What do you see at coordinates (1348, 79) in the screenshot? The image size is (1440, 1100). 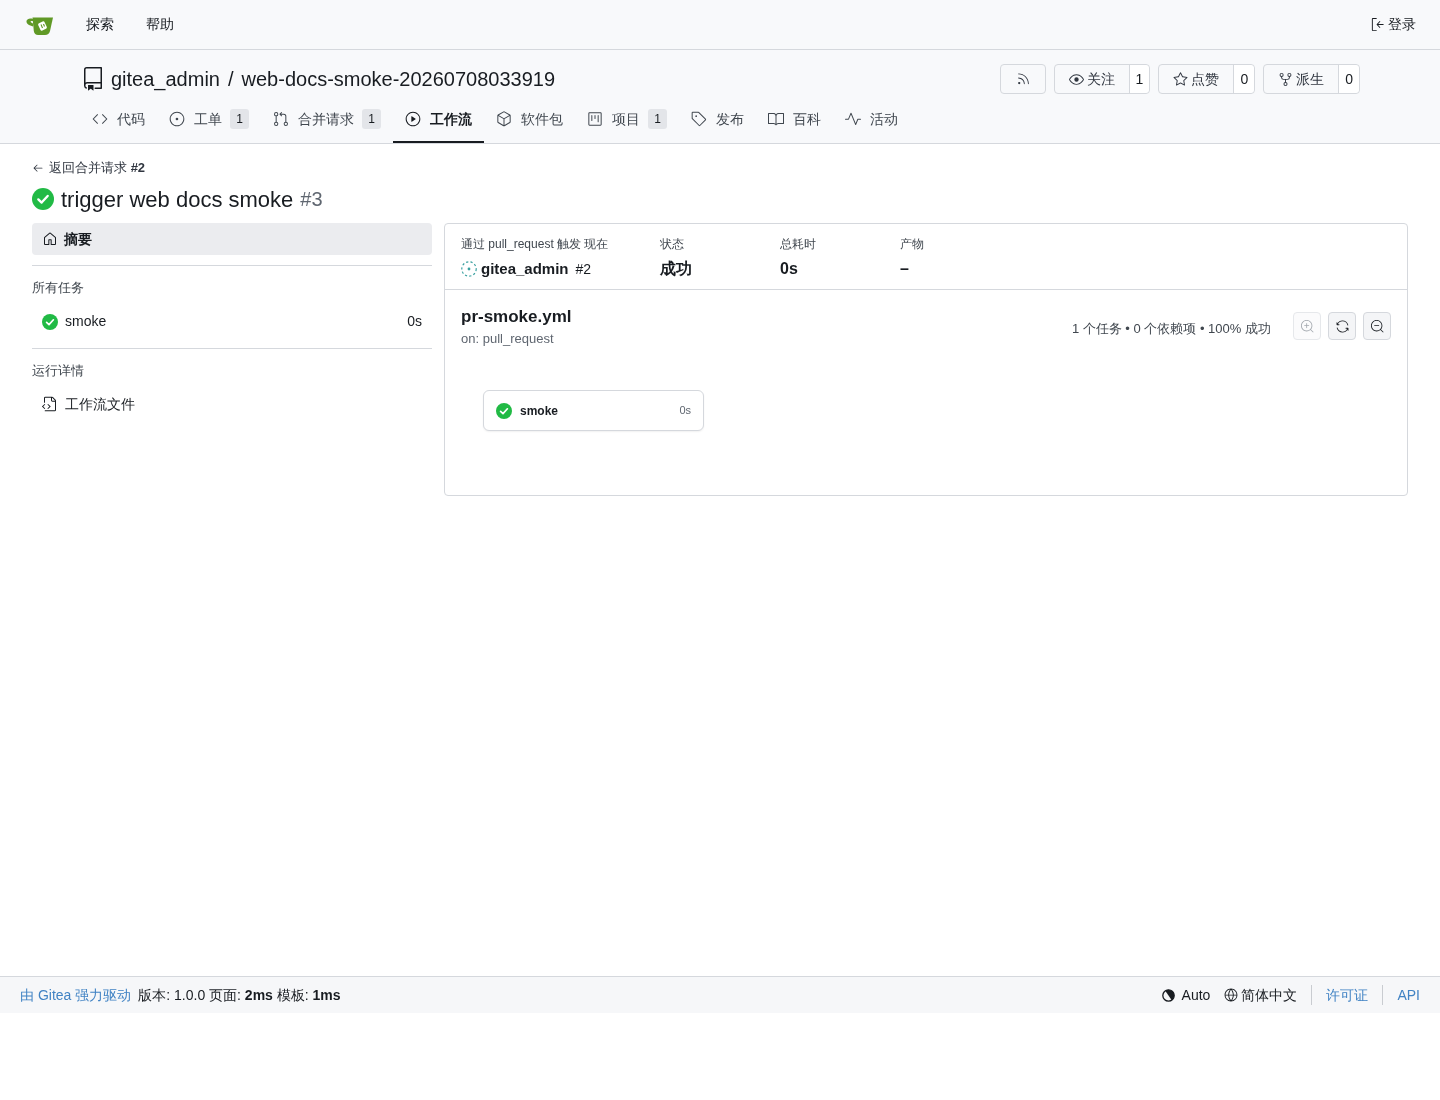 I see `fork-count-link: 0` at bounding box center [1348, 79].